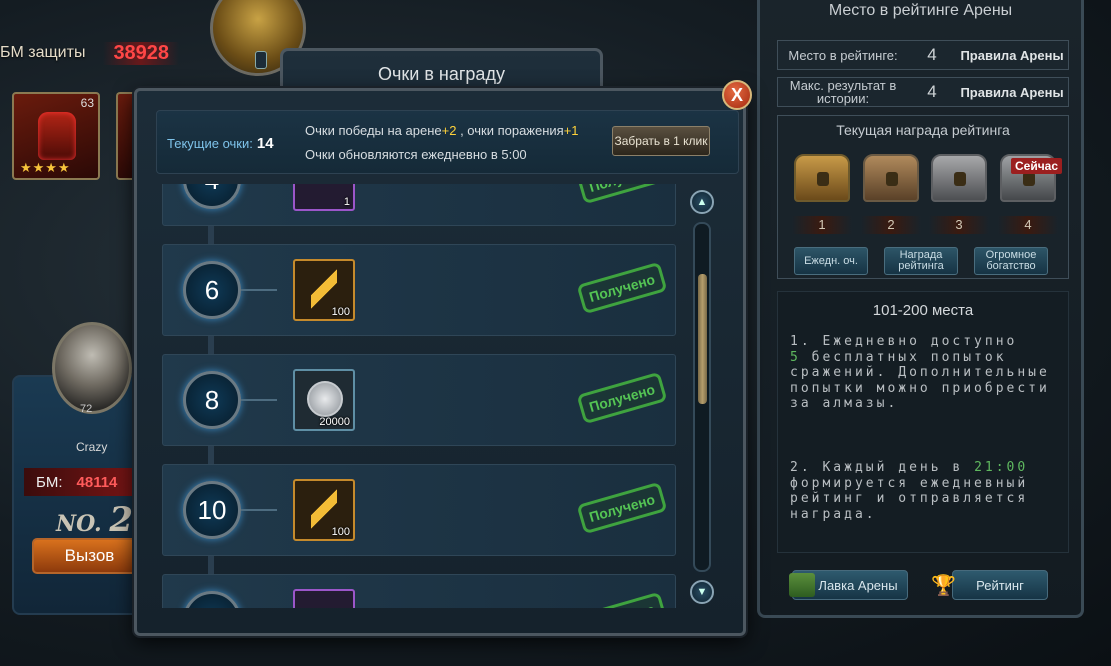 This screenshot has width=1111, height=666. I want to click on rating-label: Рейтинг, so click(1000, 585).